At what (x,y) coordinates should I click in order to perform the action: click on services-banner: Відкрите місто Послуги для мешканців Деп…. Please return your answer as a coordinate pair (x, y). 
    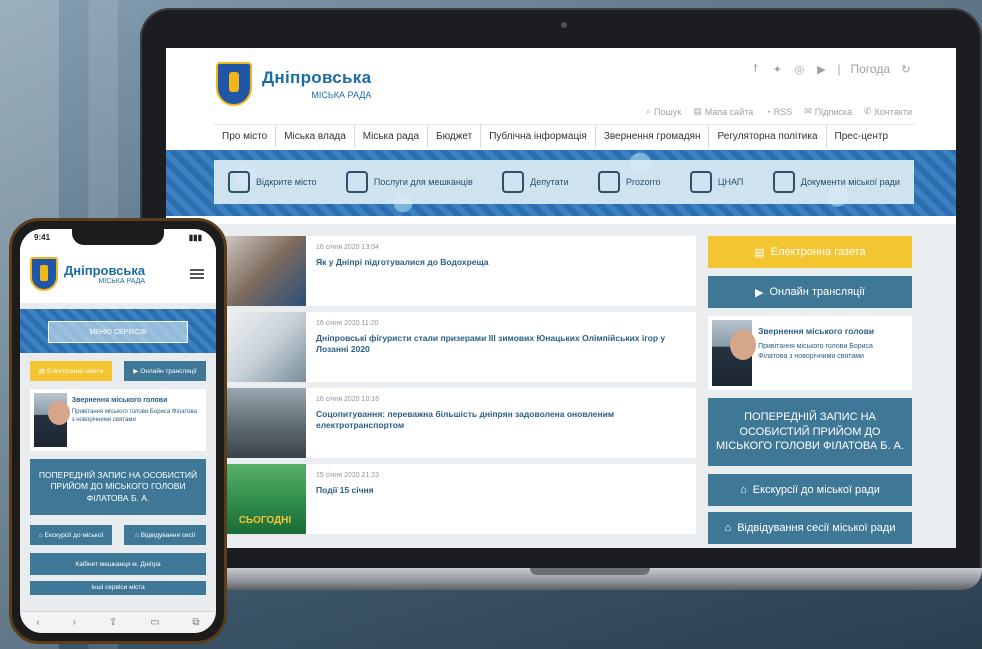
    Looking at the image, I should click on (561, 183).